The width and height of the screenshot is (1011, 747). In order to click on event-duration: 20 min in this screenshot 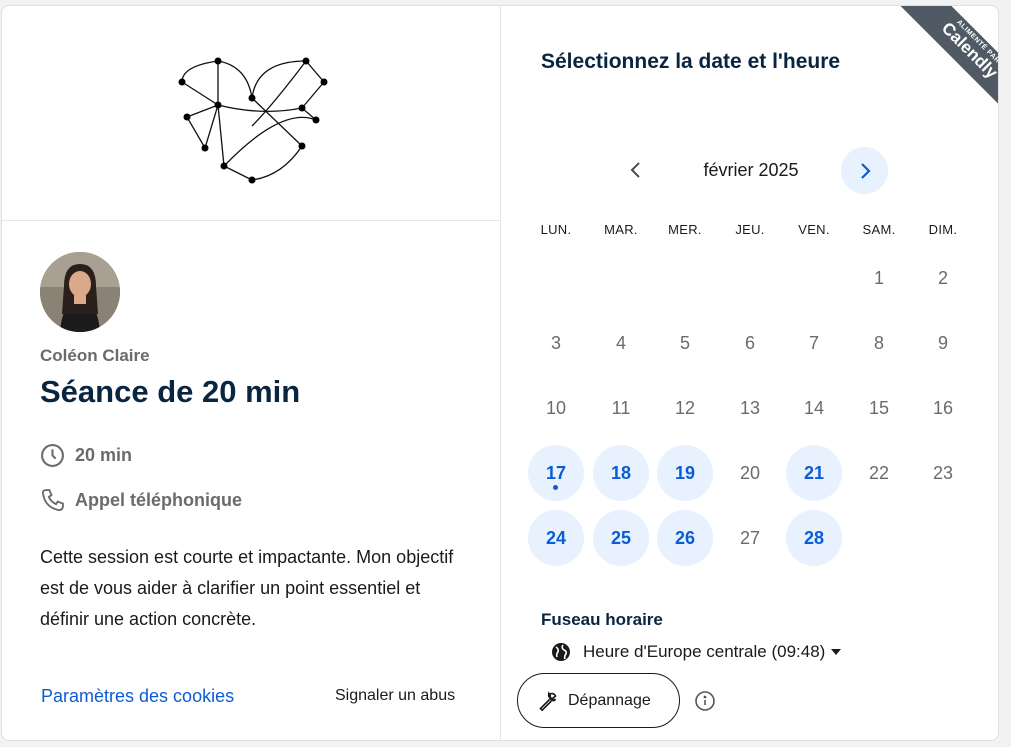, I will do `click(86, 455)`.